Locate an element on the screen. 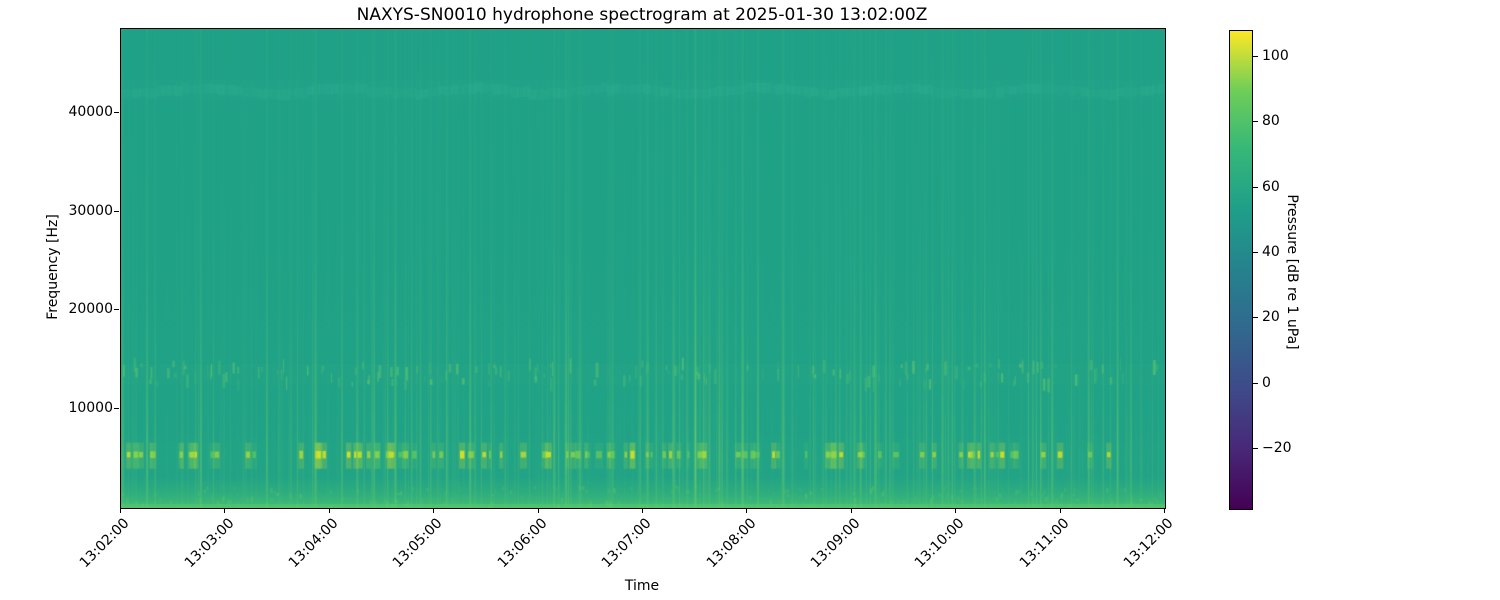 The image size is (1500, 600). x-tick-label: 13:04:00 is located at coordinates (313, 543).